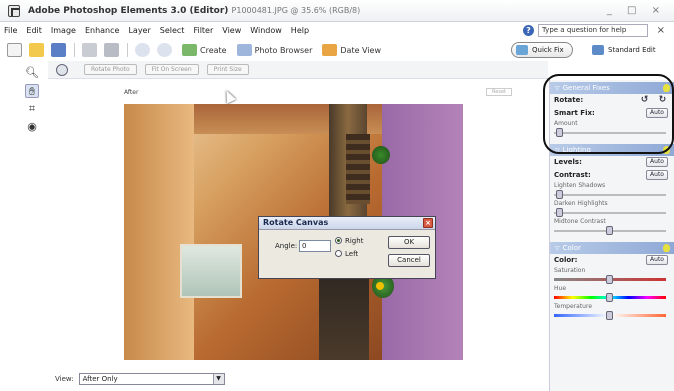 Image resolution: width=674 pixels, height=391 pixels. Describe the element at coordinates (338, 240) in the screenshot. I see `right-radio-dot` at that location.